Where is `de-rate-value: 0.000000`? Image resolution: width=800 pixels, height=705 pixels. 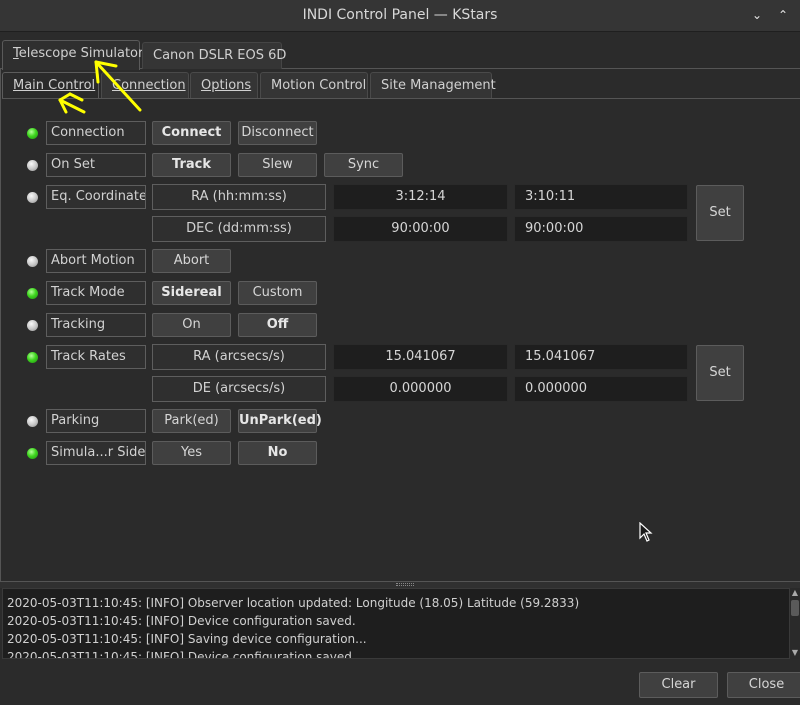
de-rate-value: 0.000000 is located at coordinates (420, 389).